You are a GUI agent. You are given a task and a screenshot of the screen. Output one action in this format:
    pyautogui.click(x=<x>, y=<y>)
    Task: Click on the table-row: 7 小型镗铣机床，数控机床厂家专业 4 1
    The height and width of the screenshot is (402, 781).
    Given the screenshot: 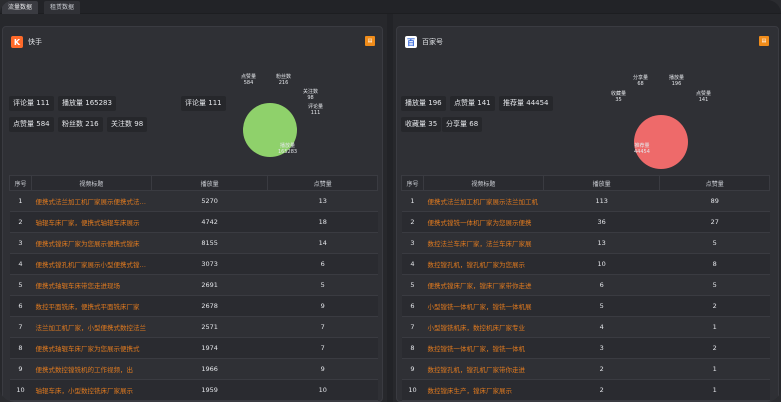 What is the action you would take?
    pyautogui.click(x=585, y=327)
    